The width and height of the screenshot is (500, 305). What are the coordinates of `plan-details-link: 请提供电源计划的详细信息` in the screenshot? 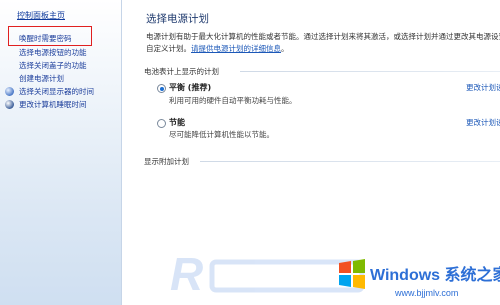 It's located at (236, 48).